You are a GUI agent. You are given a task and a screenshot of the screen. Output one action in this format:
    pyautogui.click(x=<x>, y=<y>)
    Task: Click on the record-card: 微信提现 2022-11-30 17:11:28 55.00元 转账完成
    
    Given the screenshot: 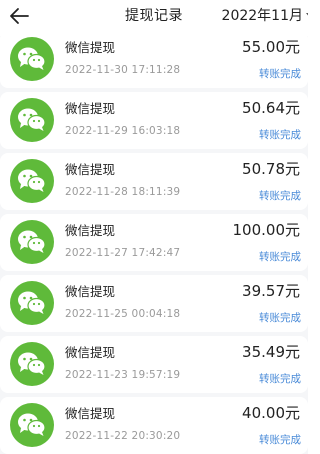 What is the action you would take?
    pyautogui.click(x=154, y=59)
    